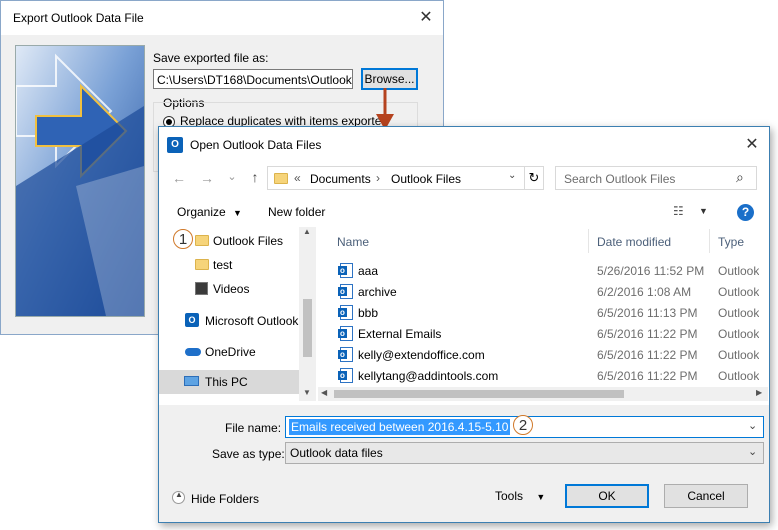  What do you see at coordinates (541, 497) in the screenshot?
I see `tools-dropdown-icon: ▼` at bounding box center [541, 497].